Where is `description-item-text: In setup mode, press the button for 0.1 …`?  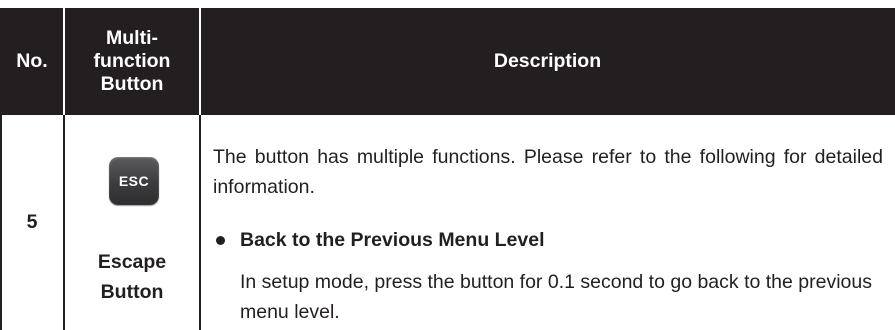 description-item-text: In setup mode, press the button for 0.1 … is located at coordinates (556, 297).